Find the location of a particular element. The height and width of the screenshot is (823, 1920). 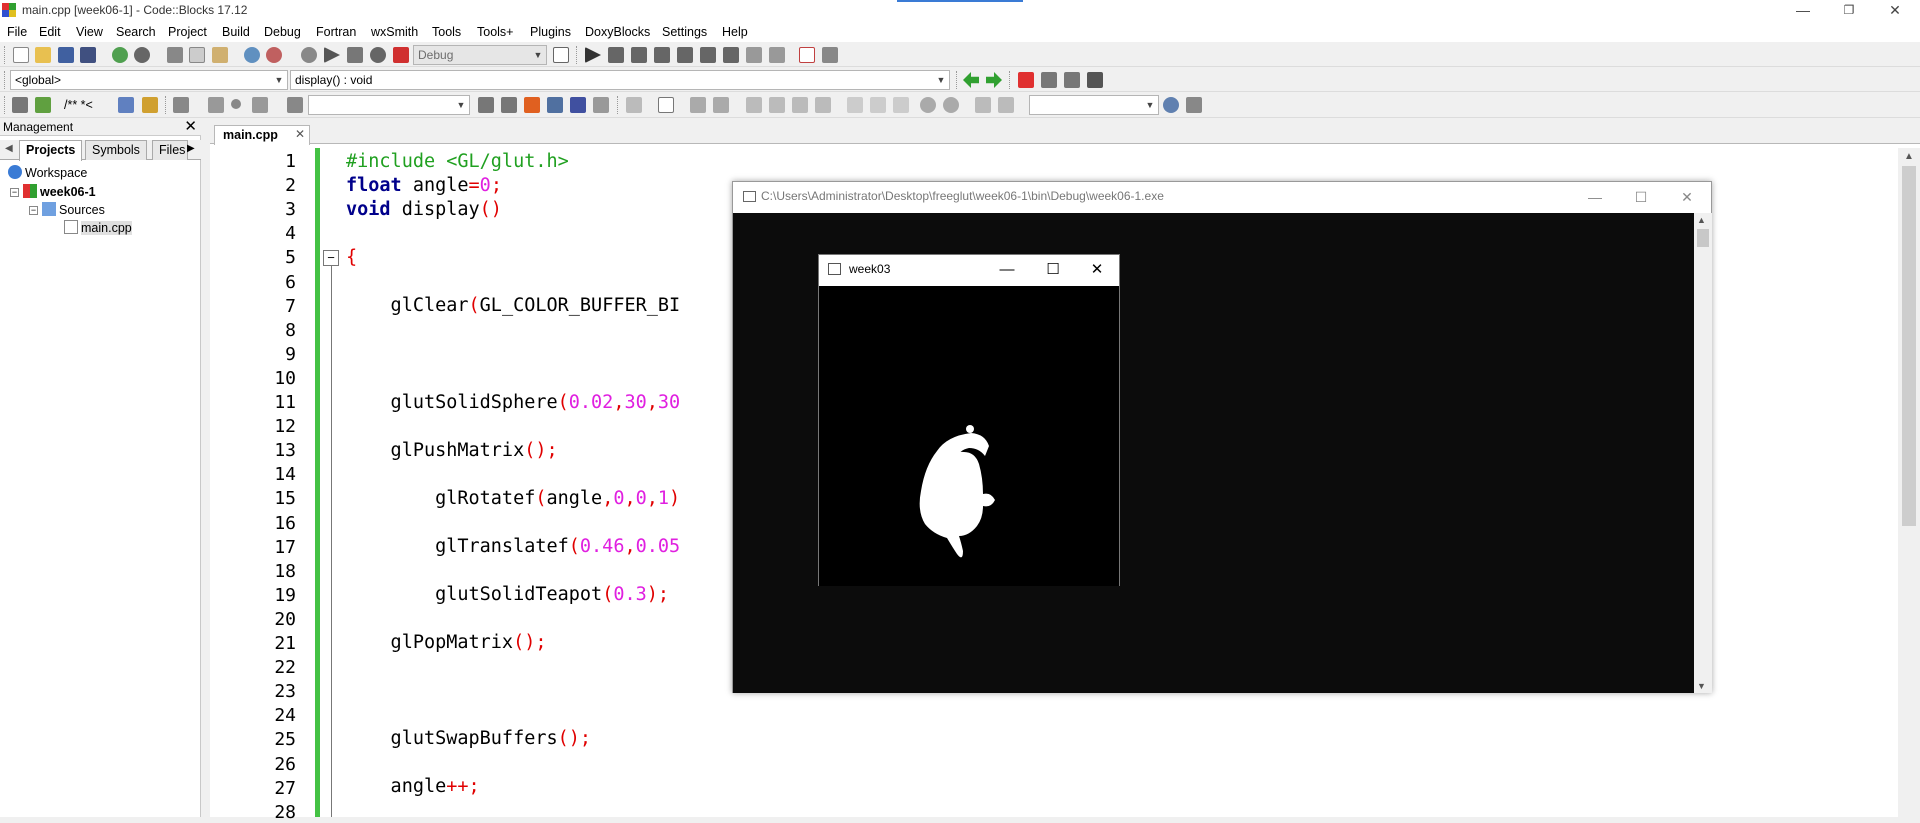

incremental-search-input: ▼ is located at coordinates (389, 105).